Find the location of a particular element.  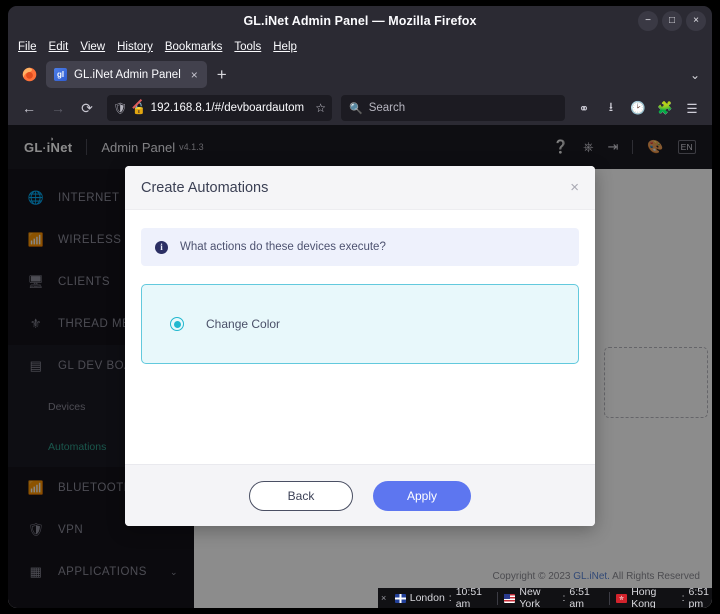

close-button: × is located at coordinates (696, 21).